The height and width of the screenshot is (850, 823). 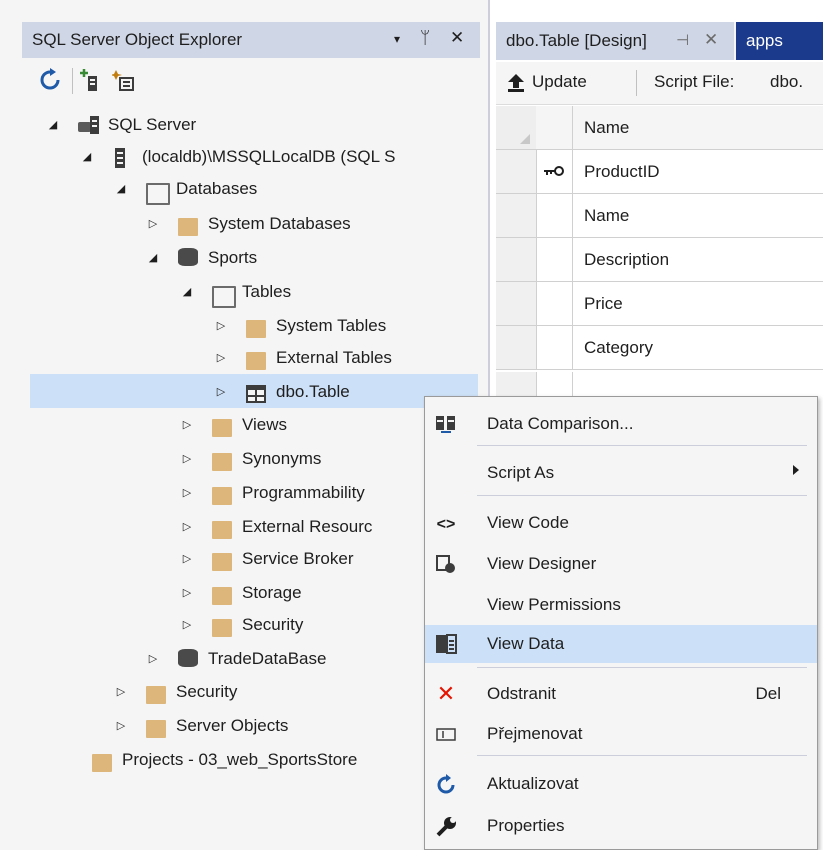 I want to click on tab-pin-icon: ⊣, so click(x=682, y=40).